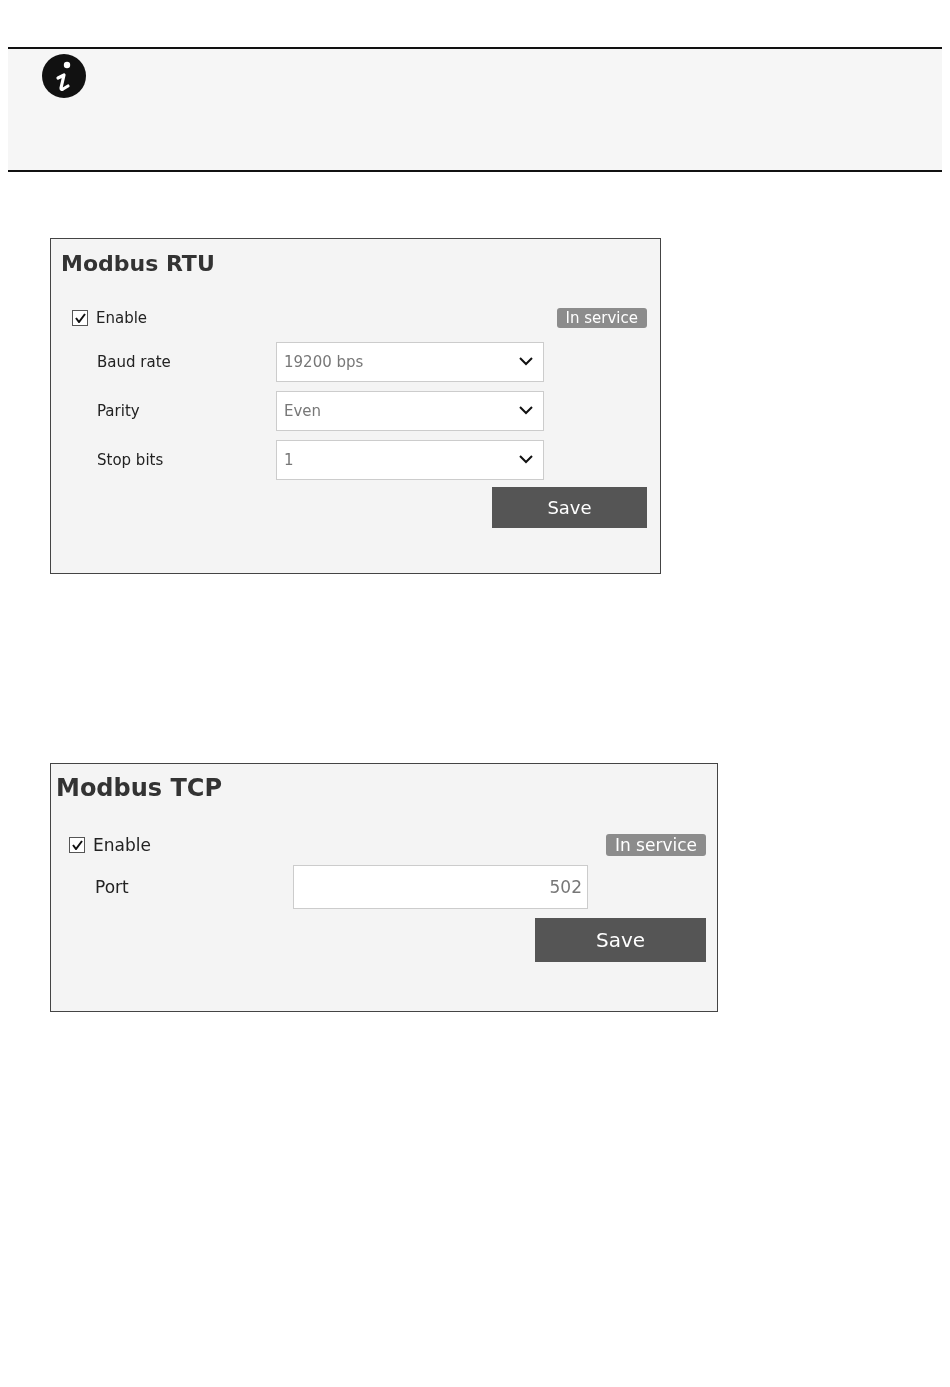  I want to click on info-icon, so click(64, 76).